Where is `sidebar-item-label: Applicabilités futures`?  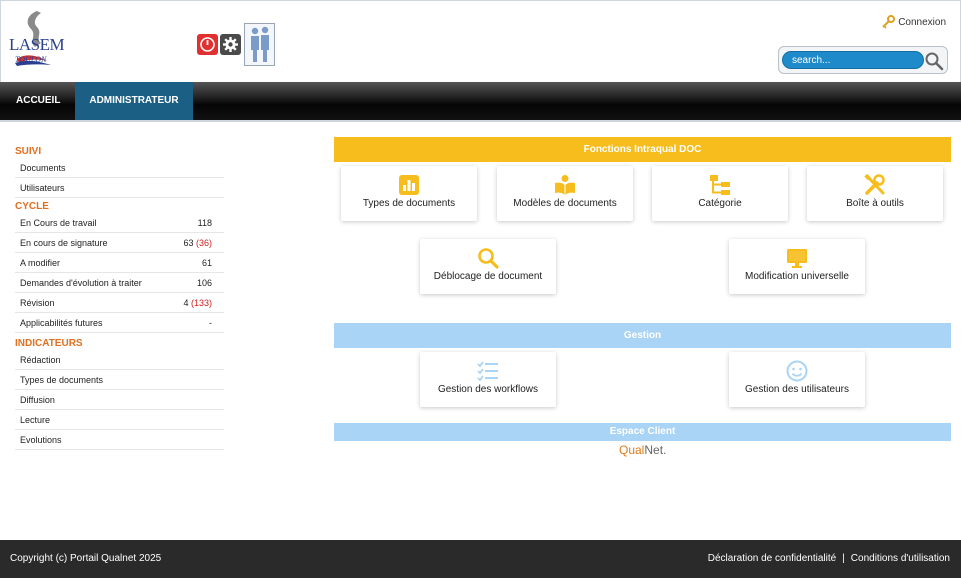 sidebar-item-label: Applicabilités futures is located at coordinates (61, 323).